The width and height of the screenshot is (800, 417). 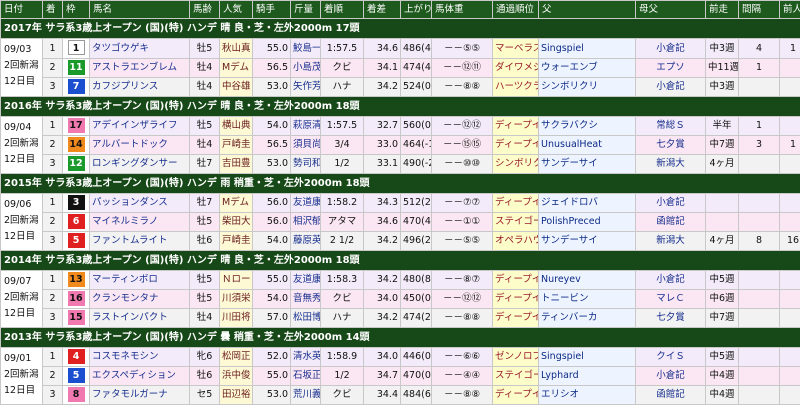 I want to click on trainer-link: 矢作芳, so click(x=305, y=87).